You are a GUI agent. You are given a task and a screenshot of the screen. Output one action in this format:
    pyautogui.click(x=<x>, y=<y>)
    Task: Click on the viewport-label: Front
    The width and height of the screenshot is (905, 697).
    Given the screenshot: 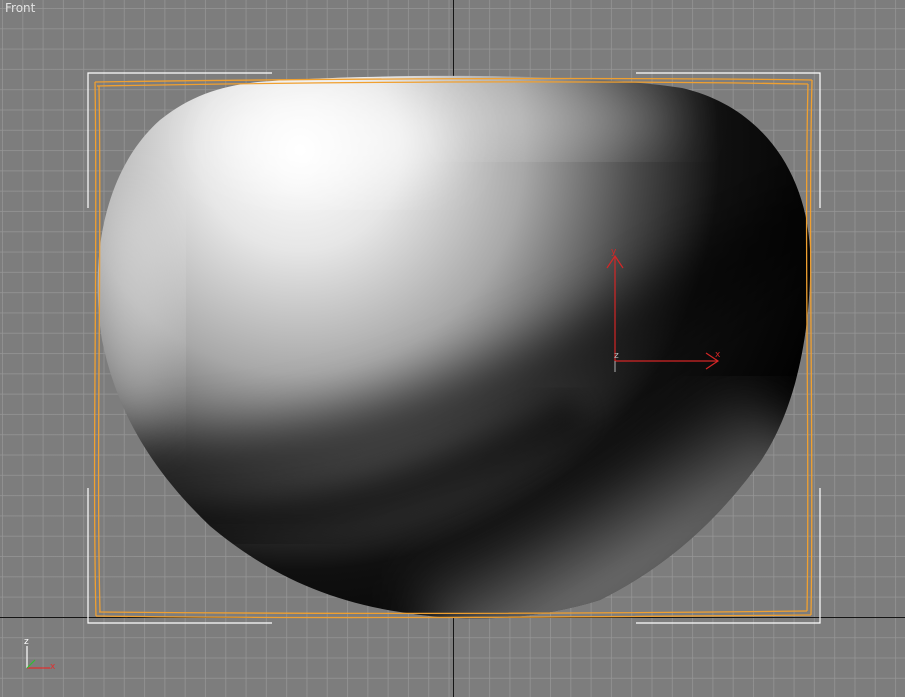 What is the action you would take?
    pyautogui.click(x=20, y=8)
    